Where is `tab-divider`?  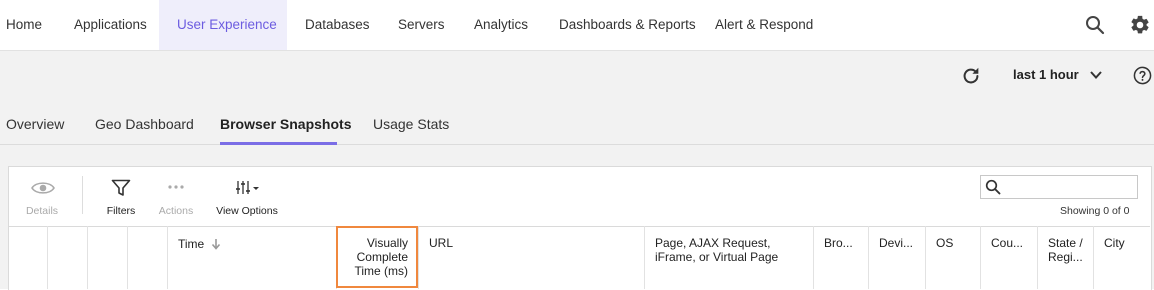 tab-divider is located at coordinates (577, 144).